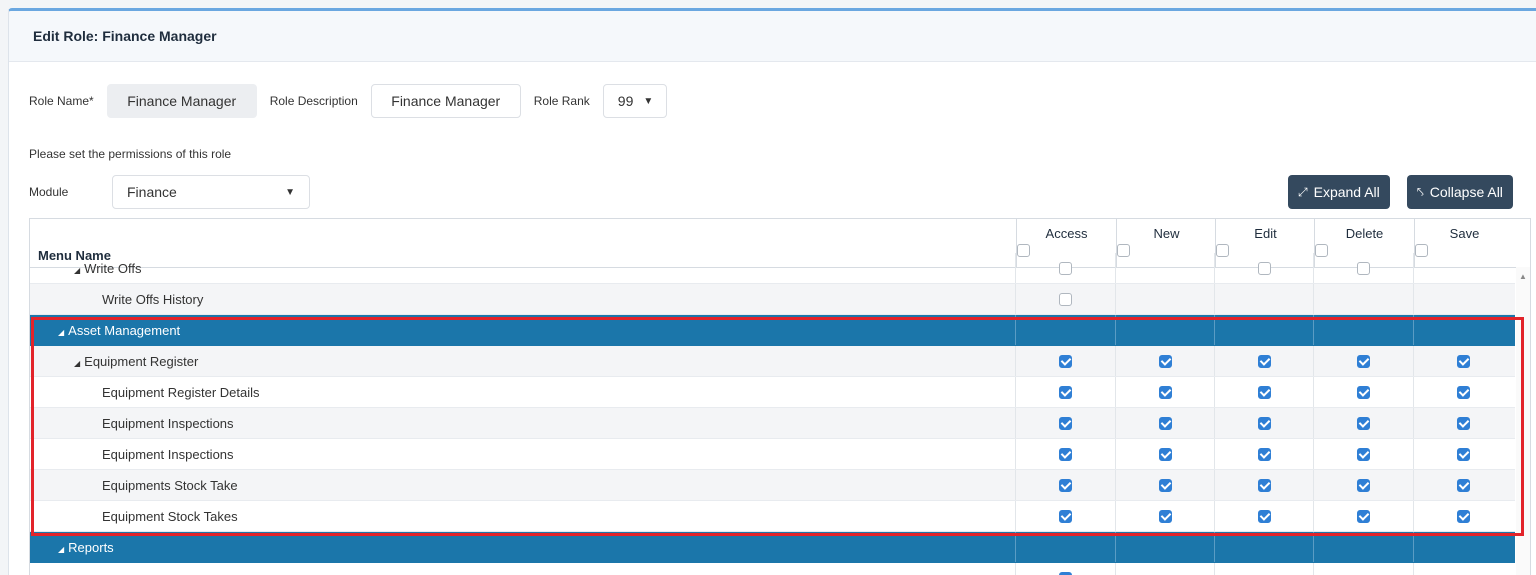 The image size is (1536, 575). I want to click on module-label: Module, so click(70, 192).